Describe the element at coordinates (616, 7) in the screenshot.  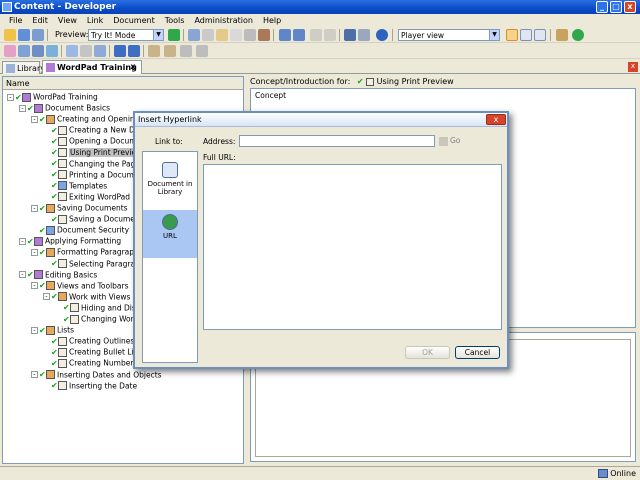
I see `maximize-button: □` at that location.